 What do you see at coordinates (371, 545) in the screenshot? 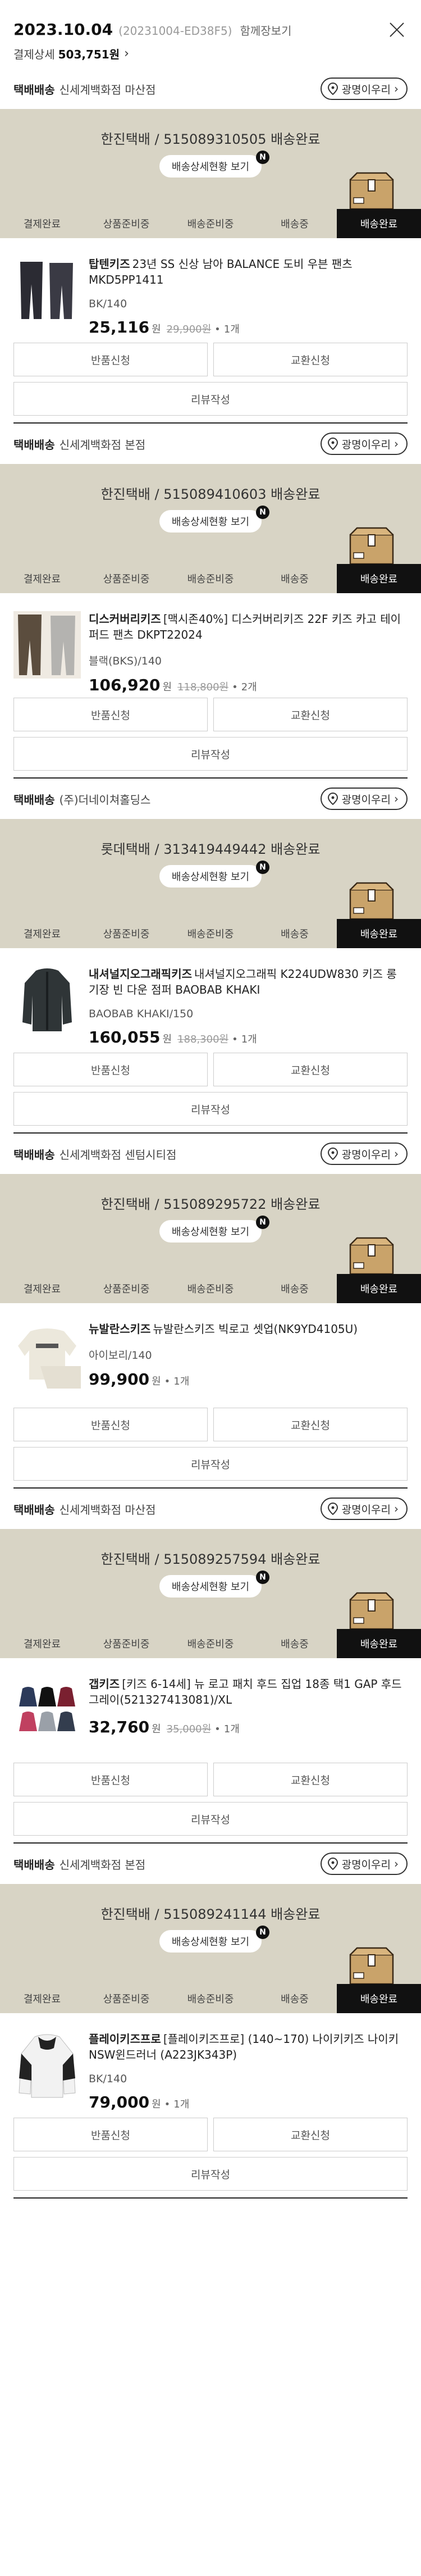
I see `parcel-box-icon` at bounding box center [371, 545].